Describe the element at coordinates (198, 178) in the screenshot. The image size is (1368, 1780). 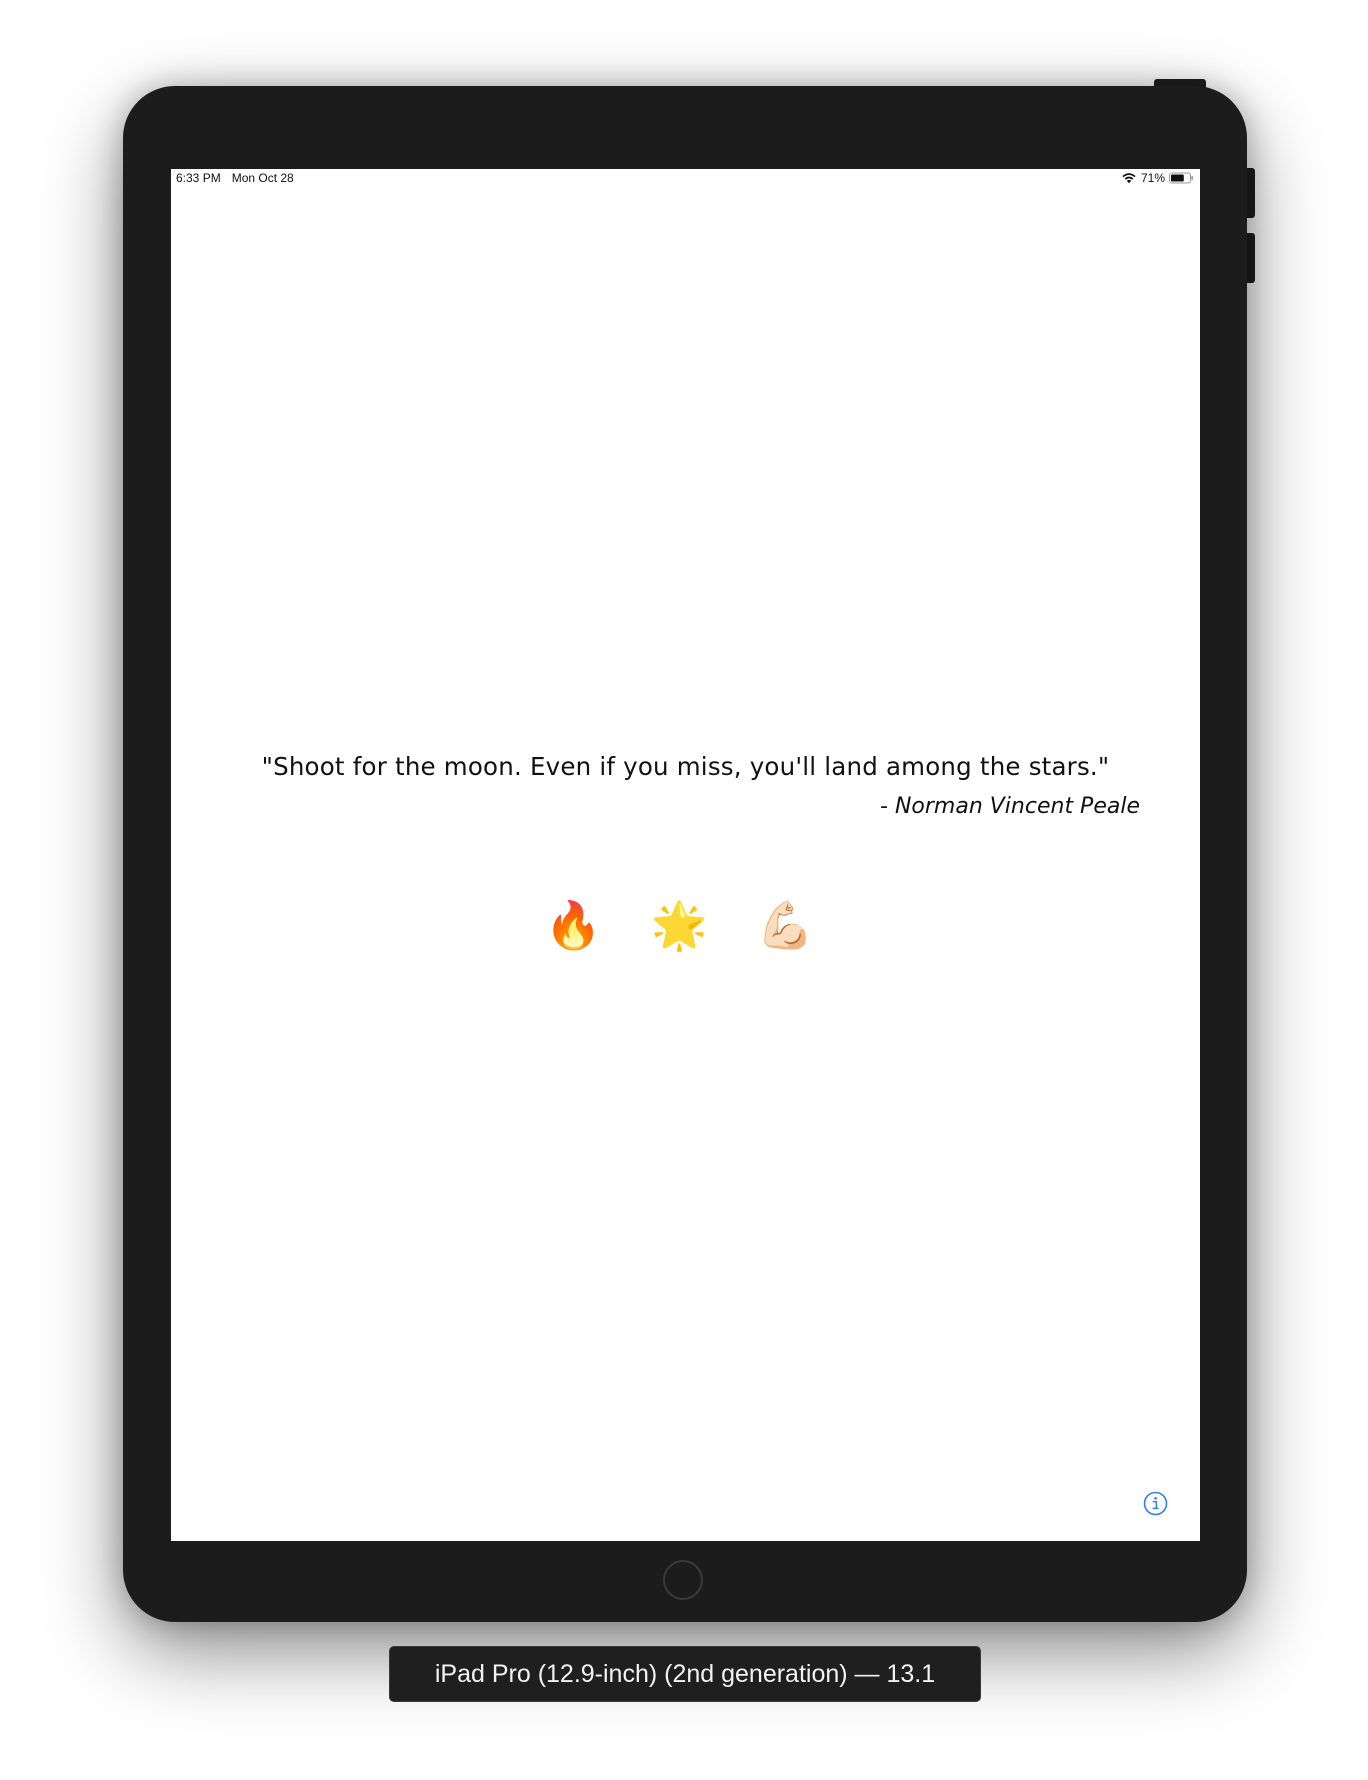
I see `status-time: 6:33 PM` at that location.